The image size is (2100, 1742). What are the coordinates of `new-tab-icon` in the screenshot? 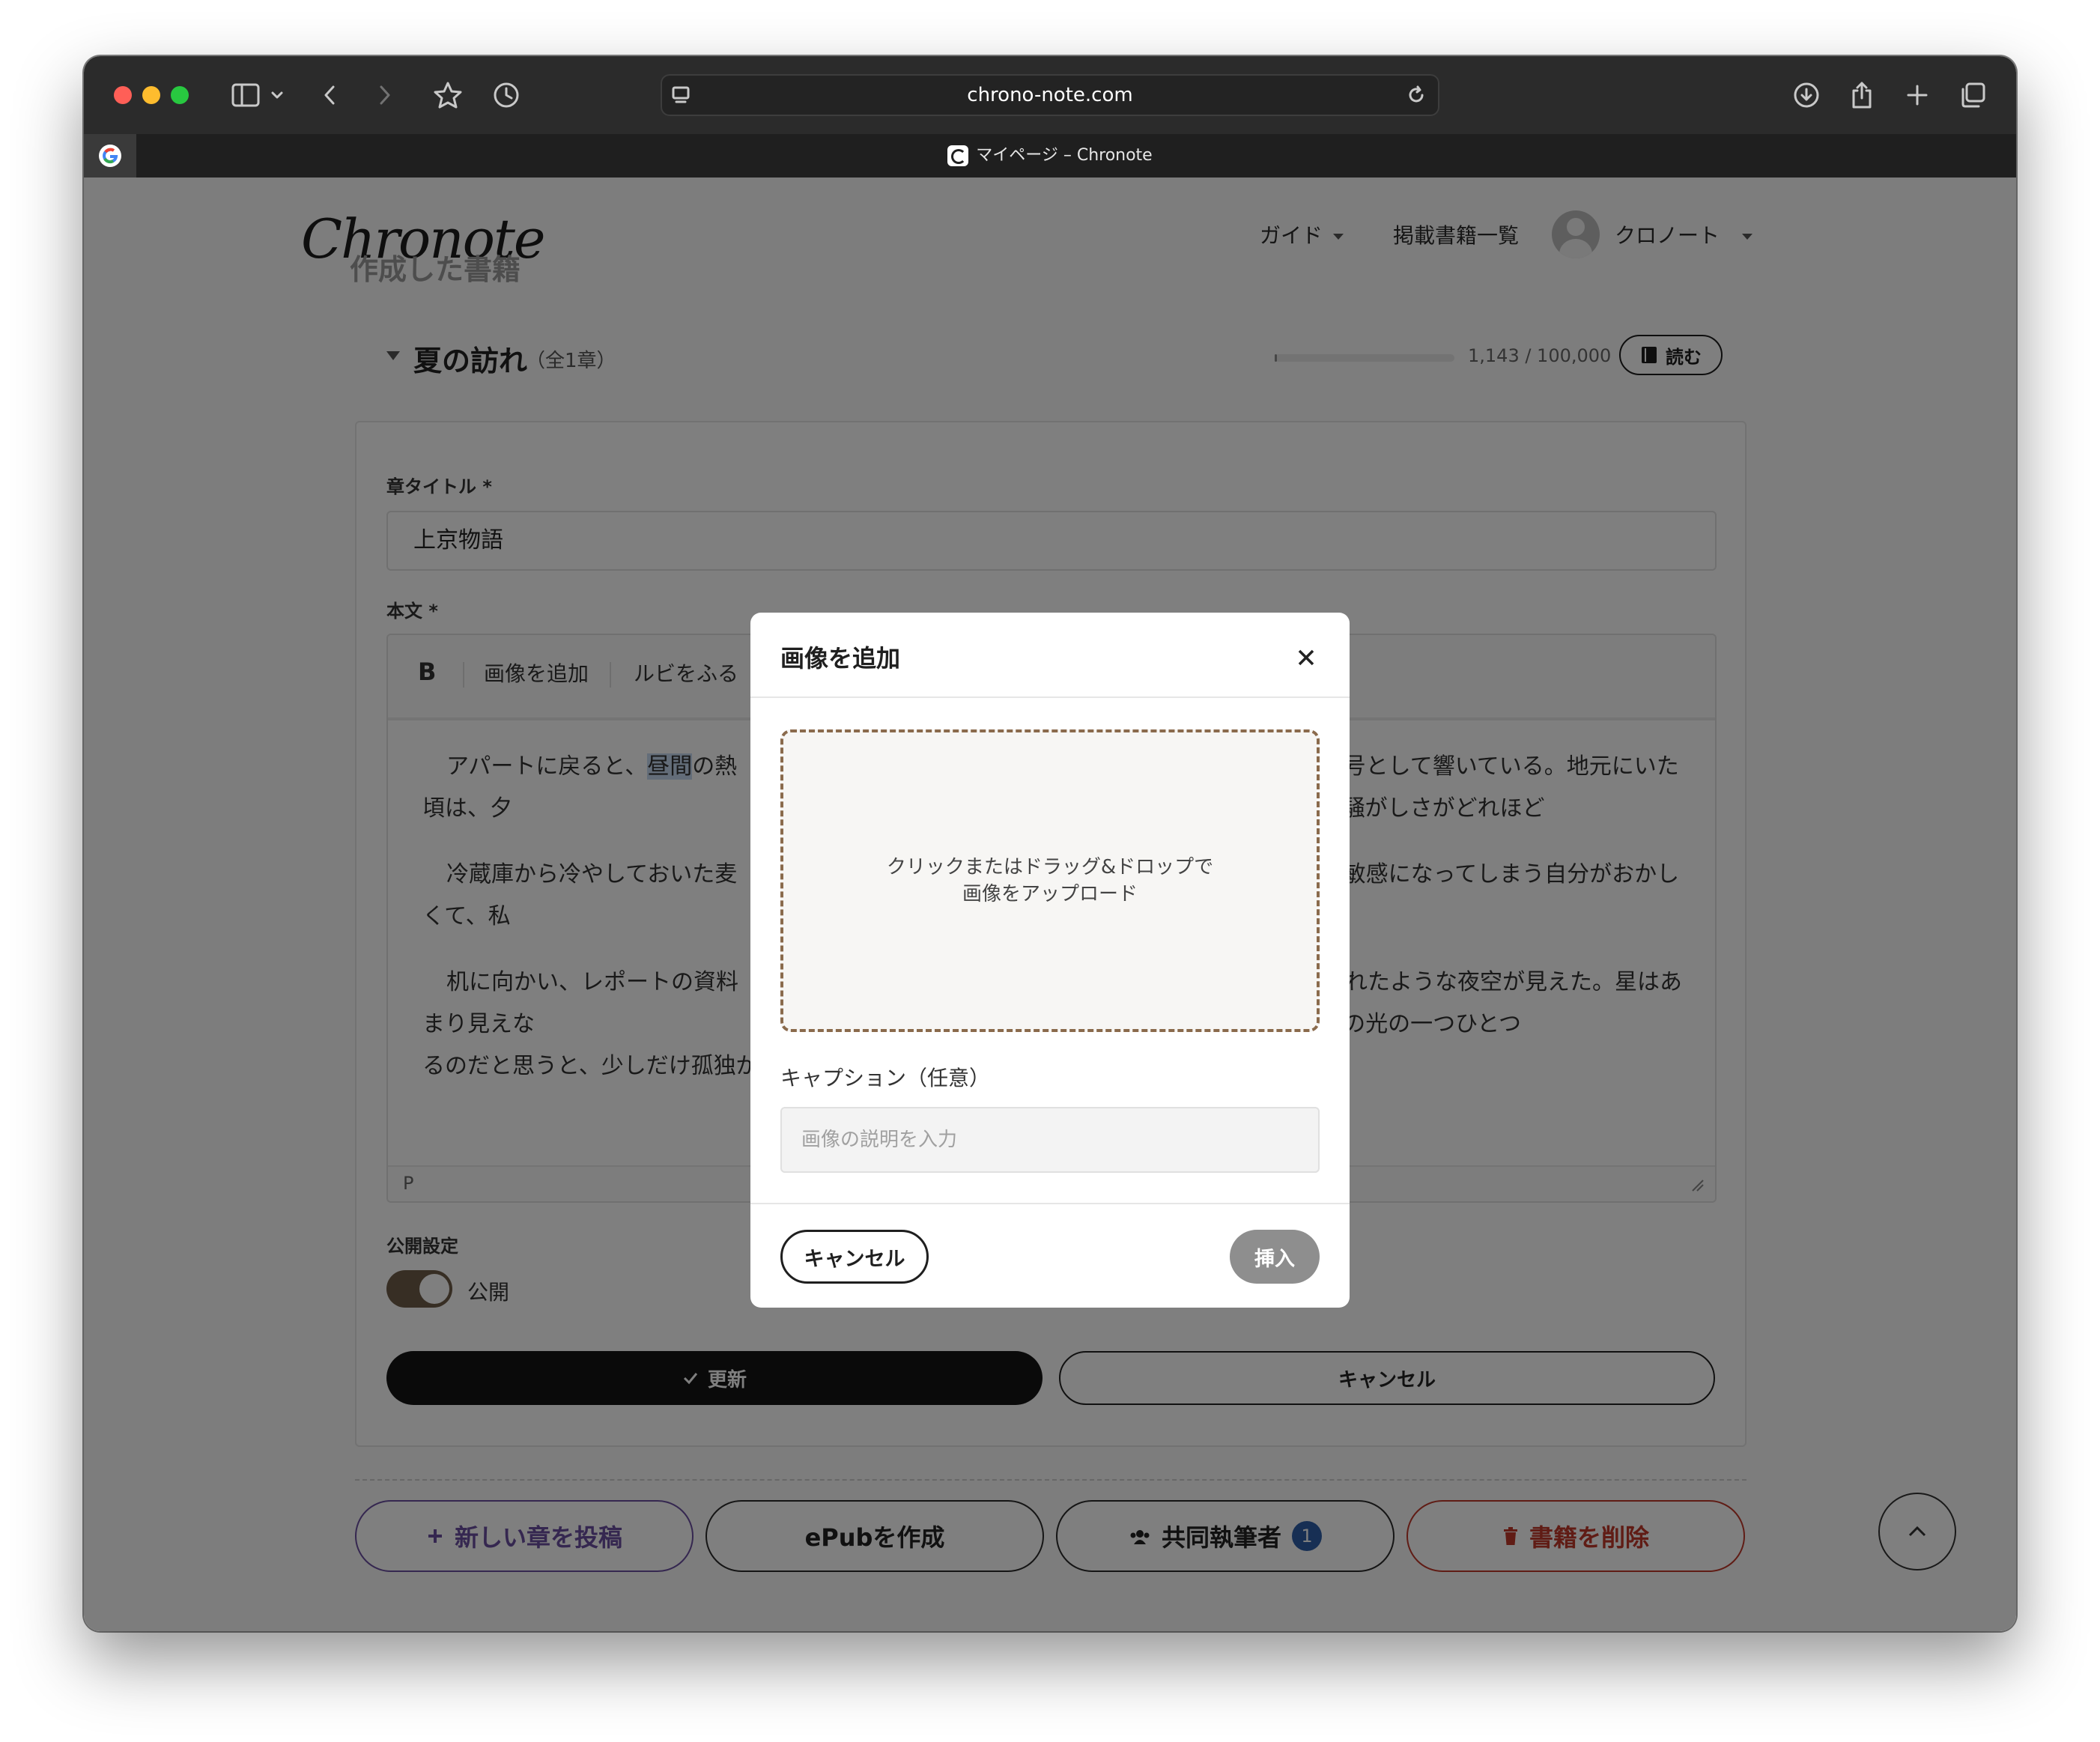 It's located at (1918, 95).